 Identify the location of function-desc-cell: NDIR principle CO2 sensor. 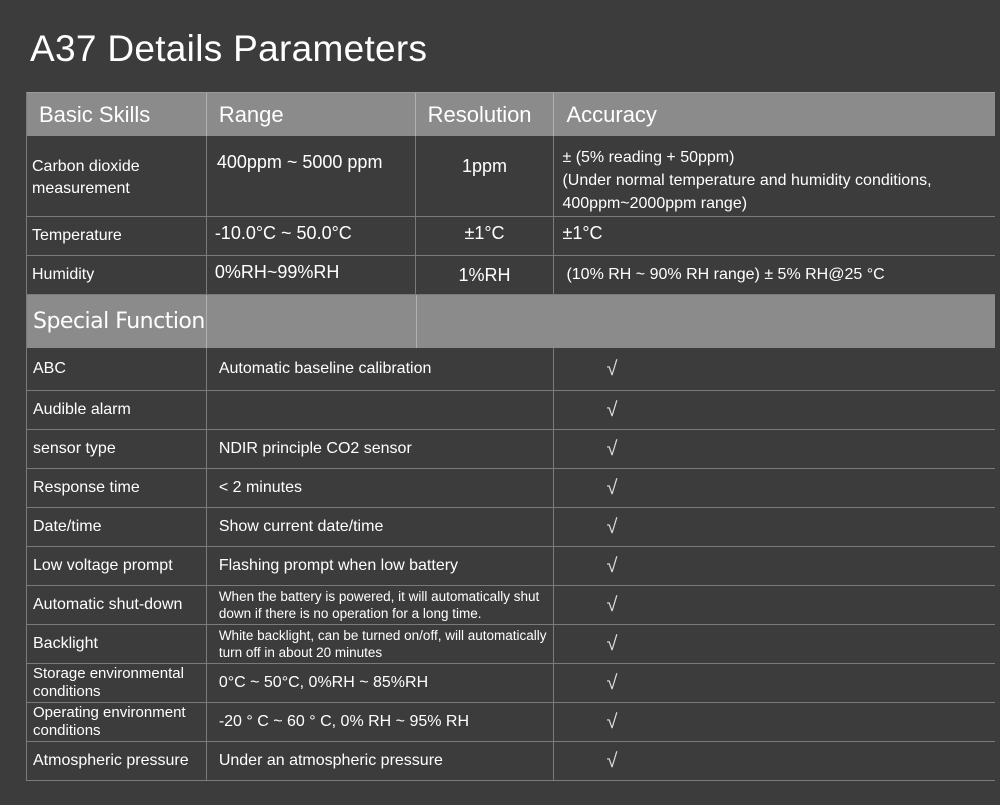
(381, 449).